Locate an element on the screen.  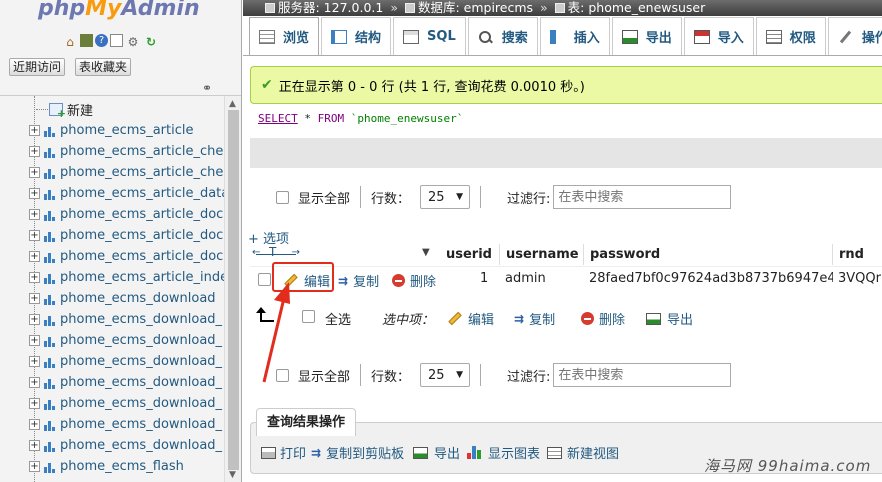
filter-input-bottom is located at coordinates (642, 375).